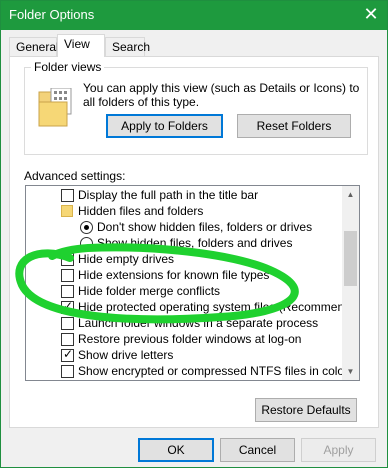 This screenshot has width=388, height=468. What do you see at coordinates (194, 15) in the screenshot?
I see `title-bar: Folder Options ✕` at bounding box center [194, 15].